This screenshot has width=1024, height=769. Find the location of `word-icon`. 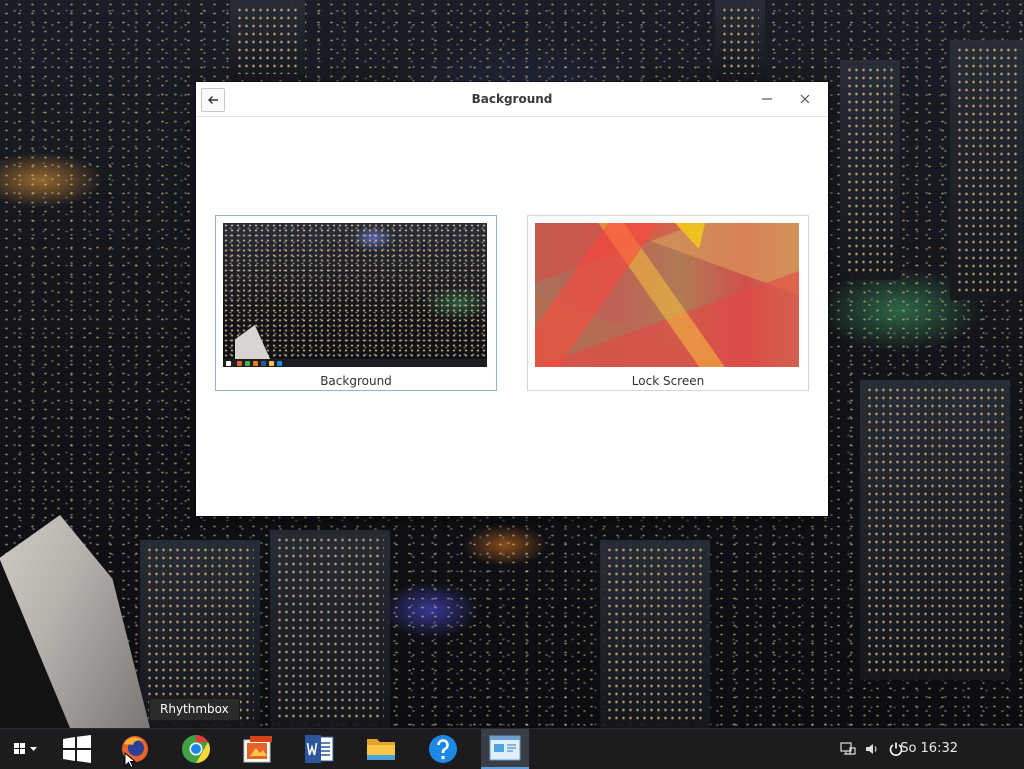

word-icon is located at coordinates (319, 749).